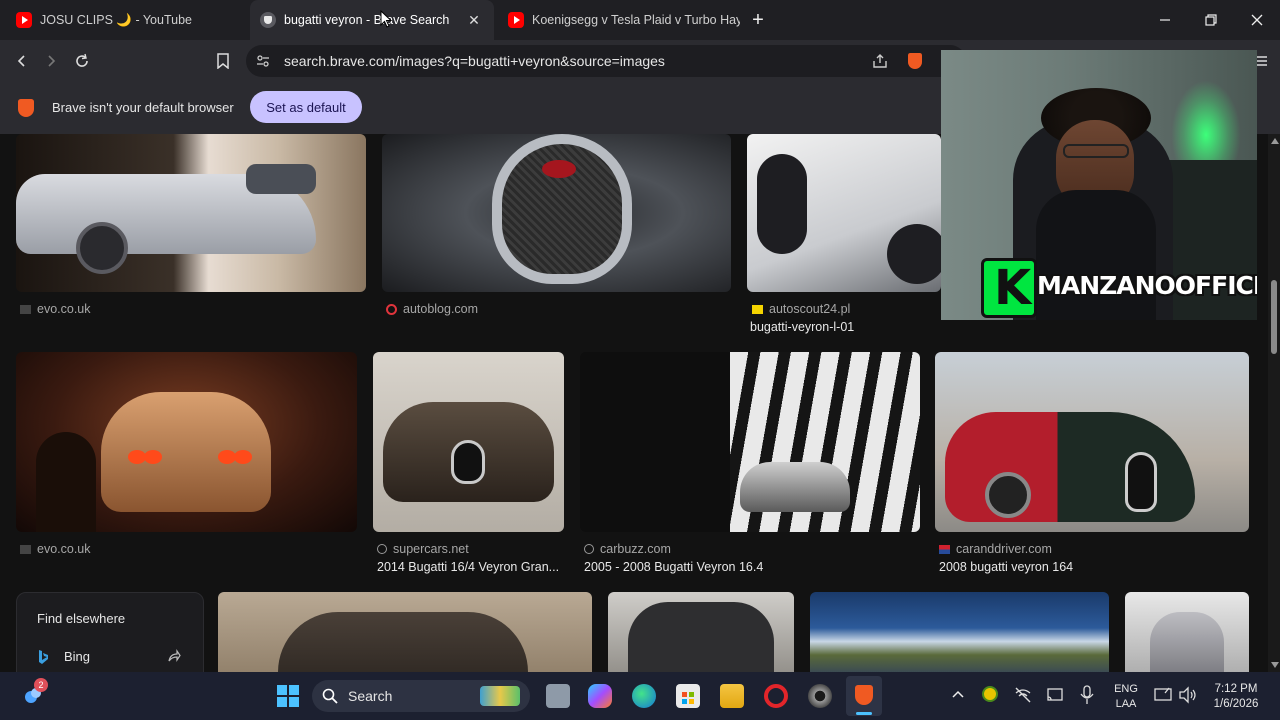 The width and height of the screenshot is (1280, 720). What do you see at coordinates (1163, 695) in the screenshot?
I see `display-icon` at bounding box center [1163, 695].